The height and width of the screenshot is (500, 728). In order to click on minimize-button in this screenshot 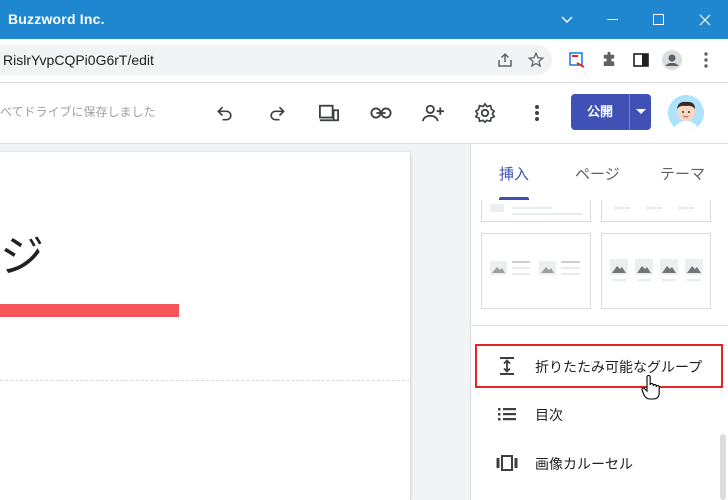, I will do `click(613, 19)`.